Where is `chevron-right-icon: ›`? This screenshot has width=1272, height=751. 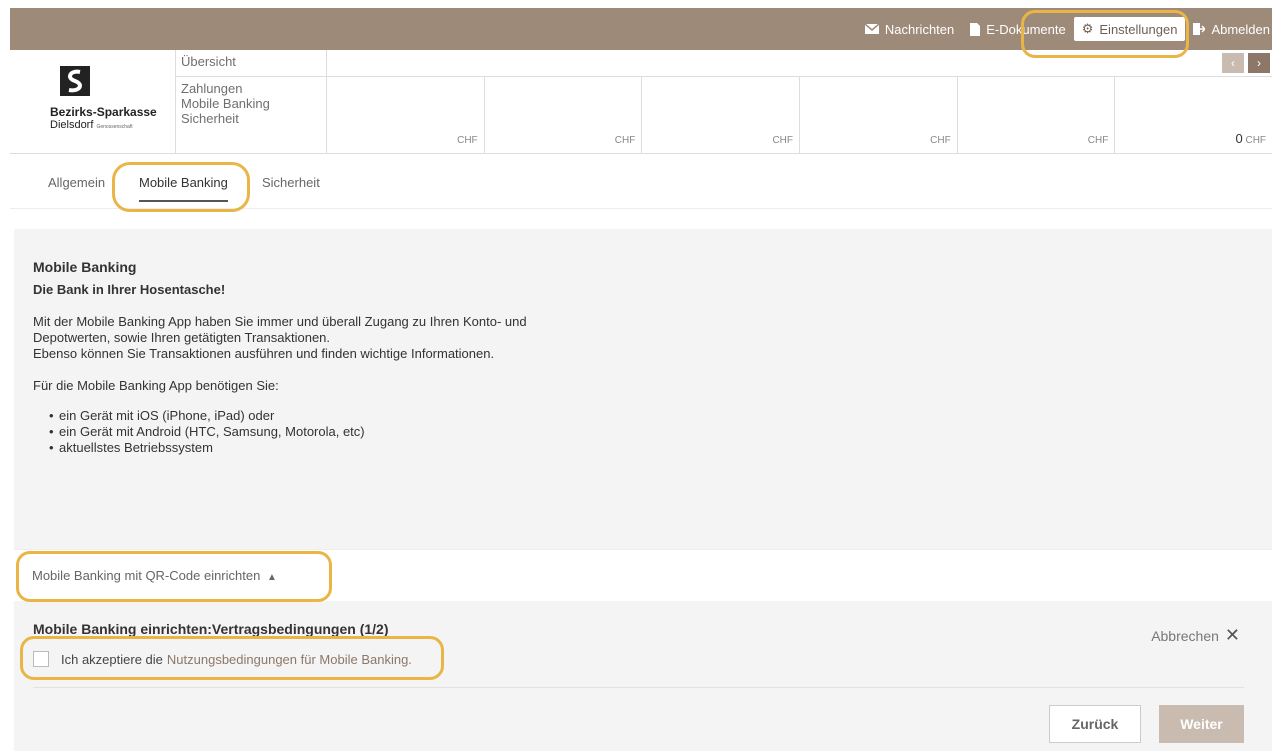 chevron-right-icon: › is located at coordinates (1259, 63).